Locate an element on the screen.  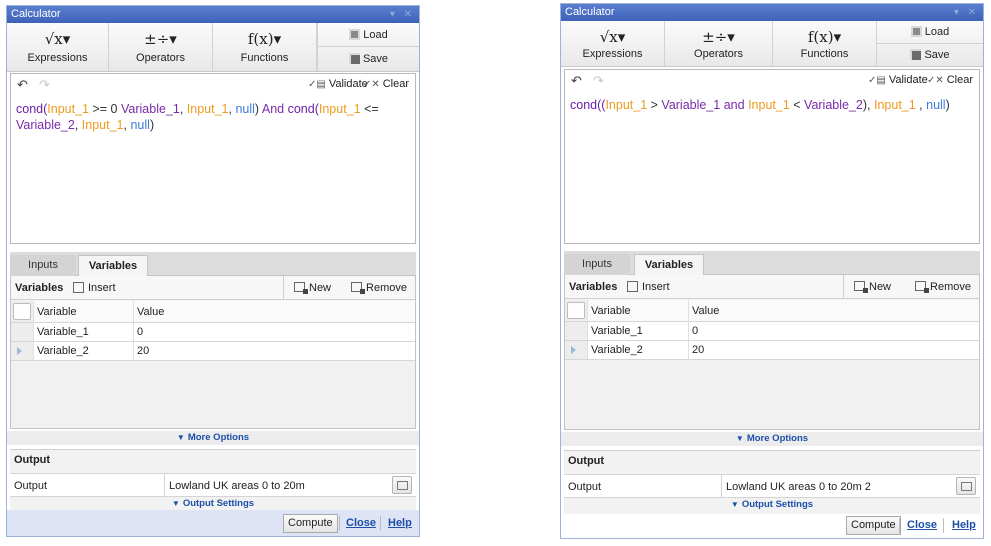
operators-icon: ±÷▾ is located at coordinates (160, 39).